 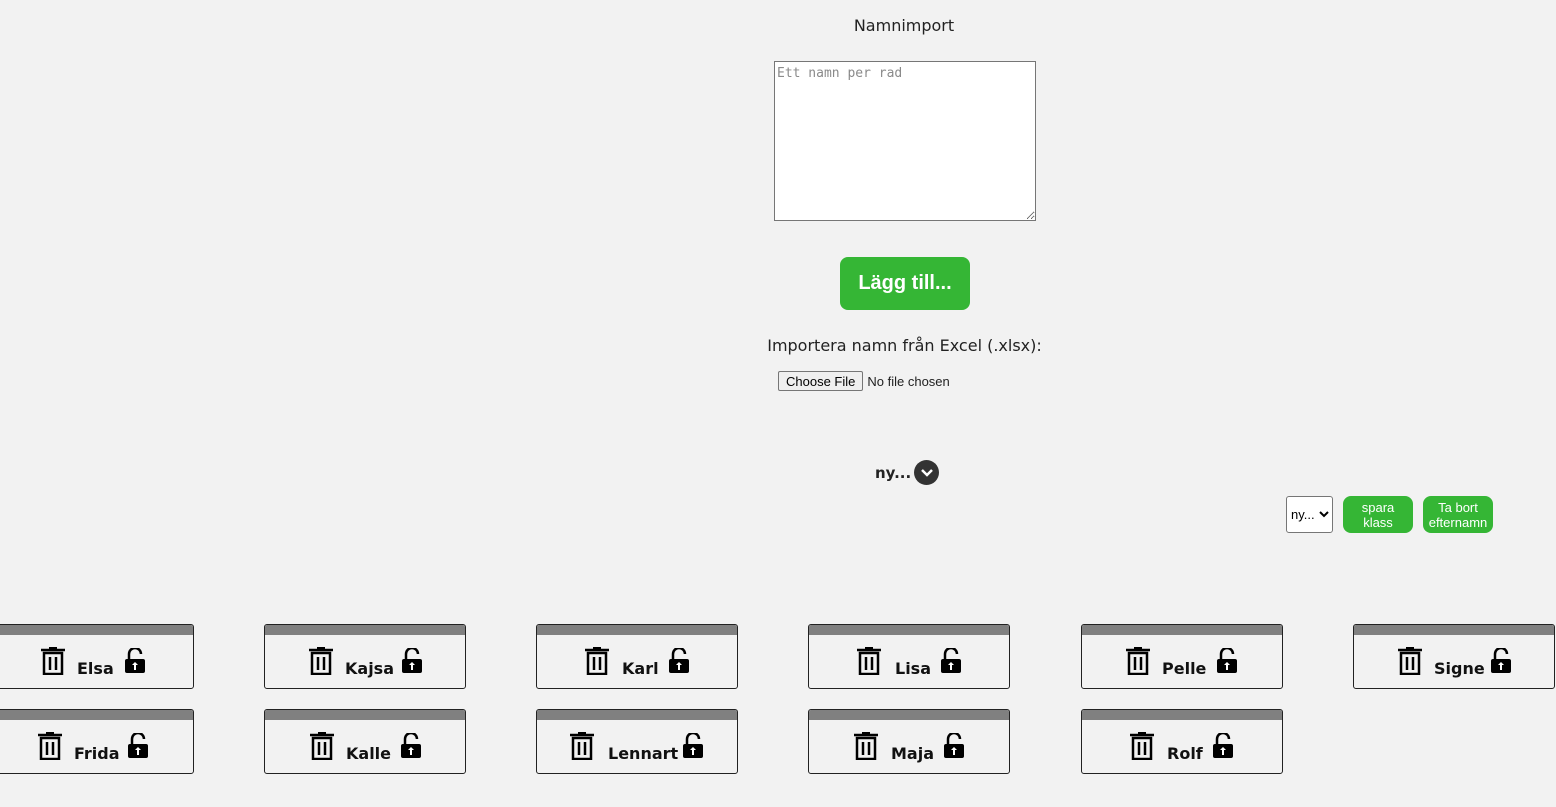 I want to click on remove-lastname-button: Ta bort efternamn, so click(x=1458, y=514).